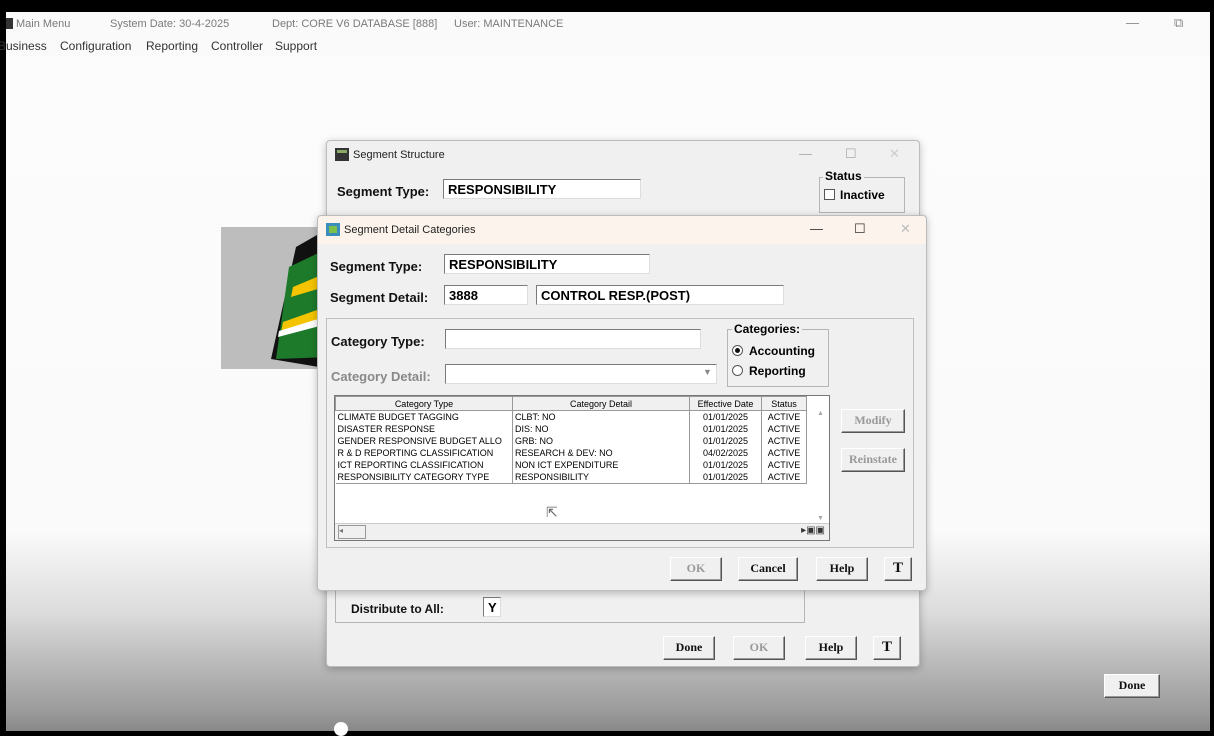 The width and height of the screenshot is (1214, 736). Describe the element at coordinates (707, 372) in the screenshot. I see `chevron-down-icon: ▼` at that location.